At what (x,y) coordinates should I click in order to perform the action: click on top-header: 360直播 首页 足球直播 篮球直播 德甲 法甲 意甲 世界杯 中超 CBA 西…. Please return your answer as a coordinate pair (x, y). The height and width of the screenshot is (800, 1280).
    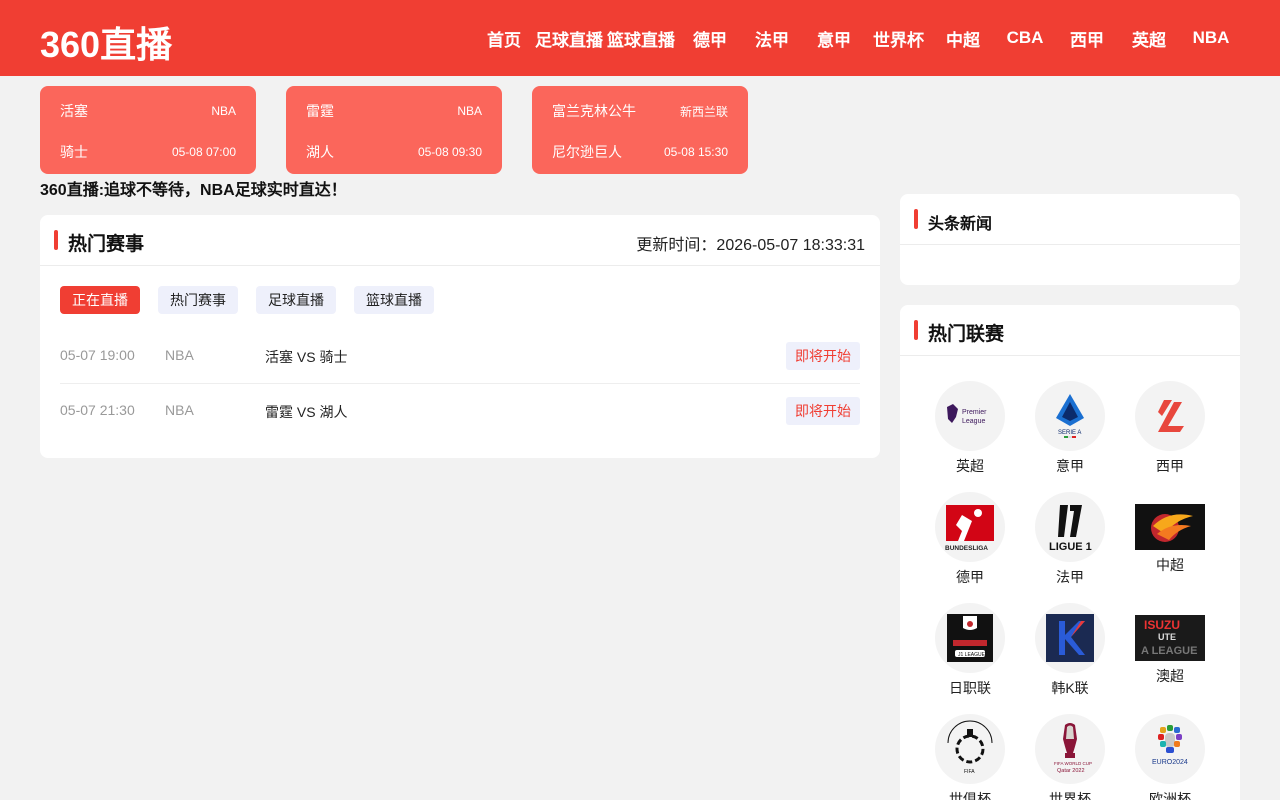
    Looking at the image, I should click on (640, 38).